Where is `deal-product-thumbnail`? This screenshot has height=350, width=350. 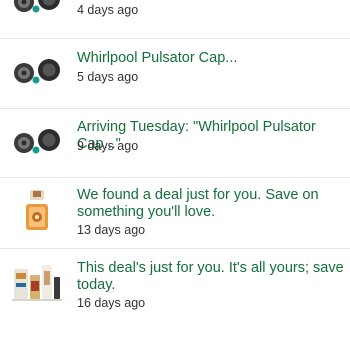
deal-product-thumbnail is located at coordinates (37, 210).